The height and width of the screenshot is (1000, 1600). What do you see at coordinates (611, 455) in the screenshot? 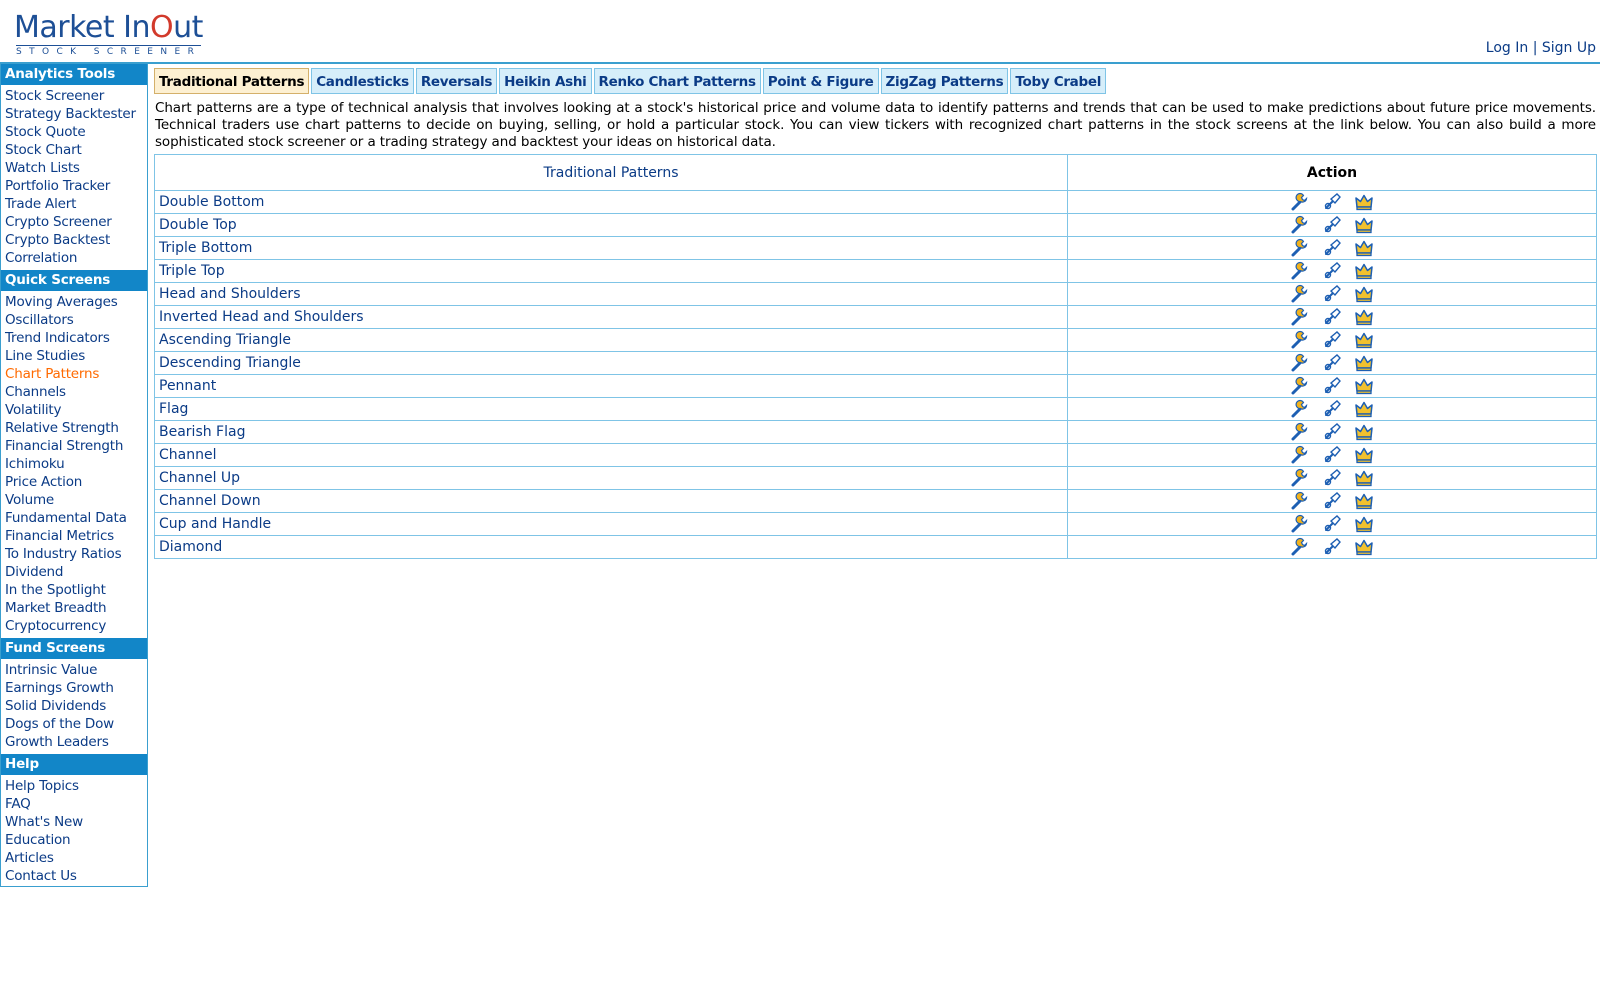
I see `pattern-link-channel: Channel` at bounding box center [611, 455].